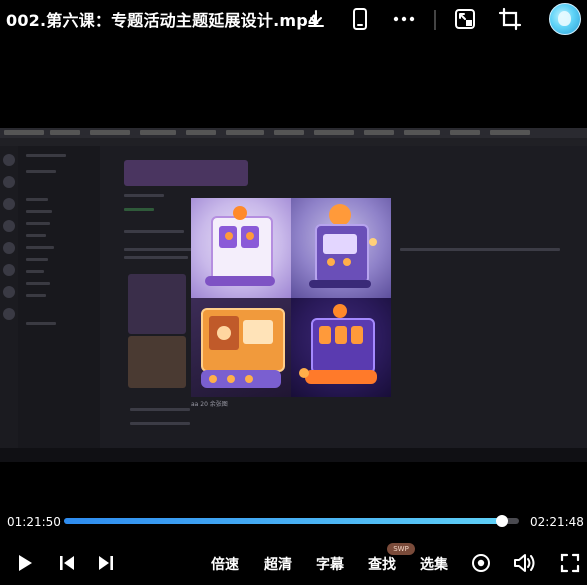  I want to click on progress-track, so click(291, 521).